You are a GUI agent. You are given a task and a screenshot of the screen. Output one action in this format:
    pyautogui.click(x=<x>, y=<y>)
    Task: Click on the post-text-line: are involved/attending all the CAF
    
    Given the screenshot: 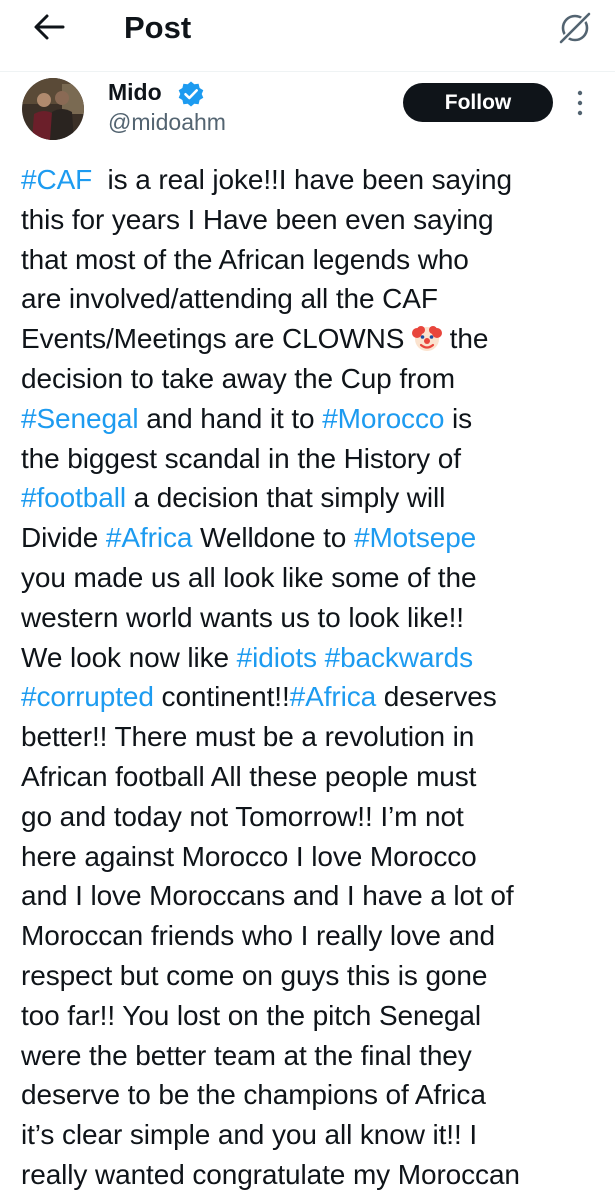 What is the action you would take?
    pyautogui.click(x=316, y=299)
    